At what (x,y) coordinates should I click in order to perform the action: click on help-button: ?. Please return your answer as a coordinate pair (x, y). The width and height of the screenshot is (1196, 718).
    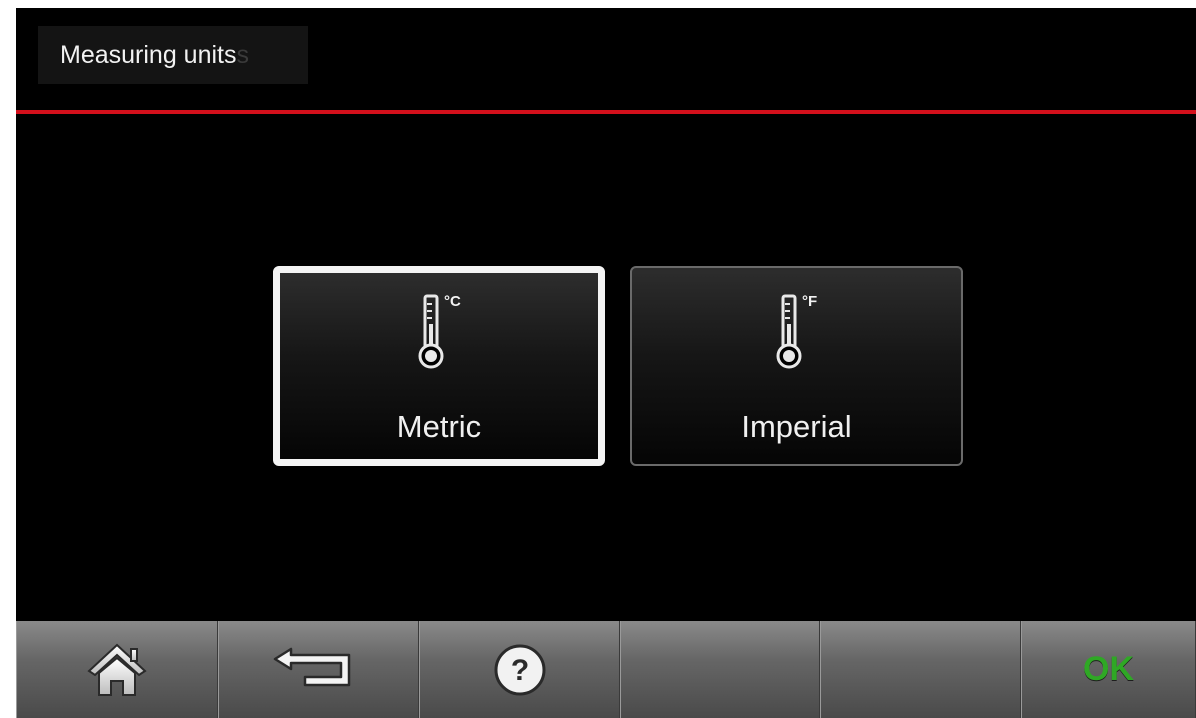
    Looking at the image, I should click on (519, 669).